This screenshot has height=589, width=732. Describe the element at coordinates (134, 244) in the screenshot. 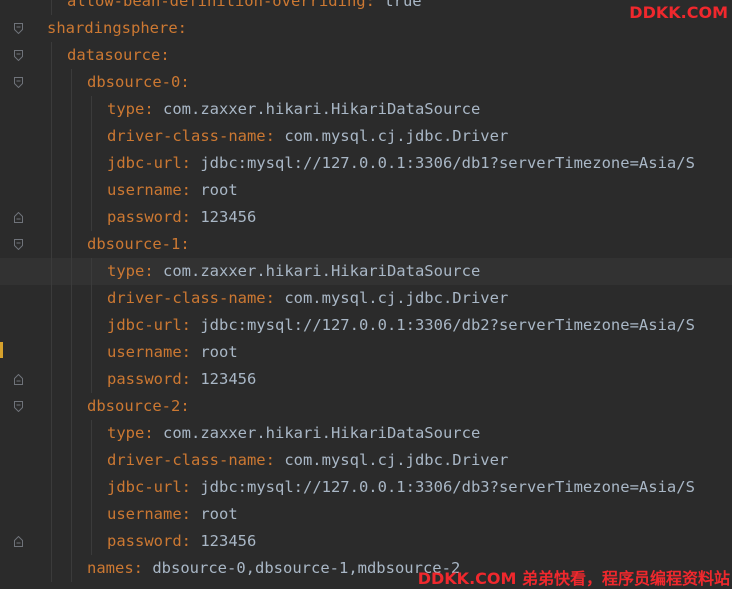

I see `yaml-key: dbsource-1` at that location.